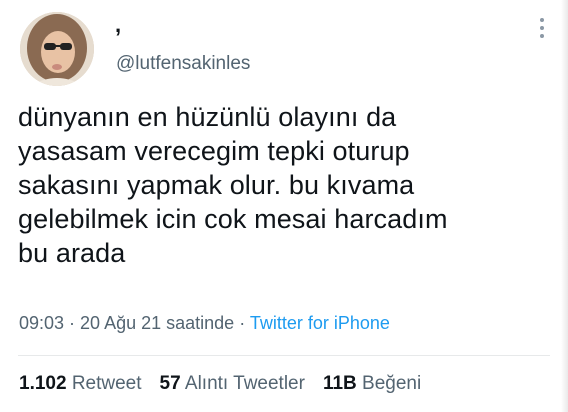  Describe the element at coordinates (118, 25) in the screenshot. I see `display-name: ,` at that location.